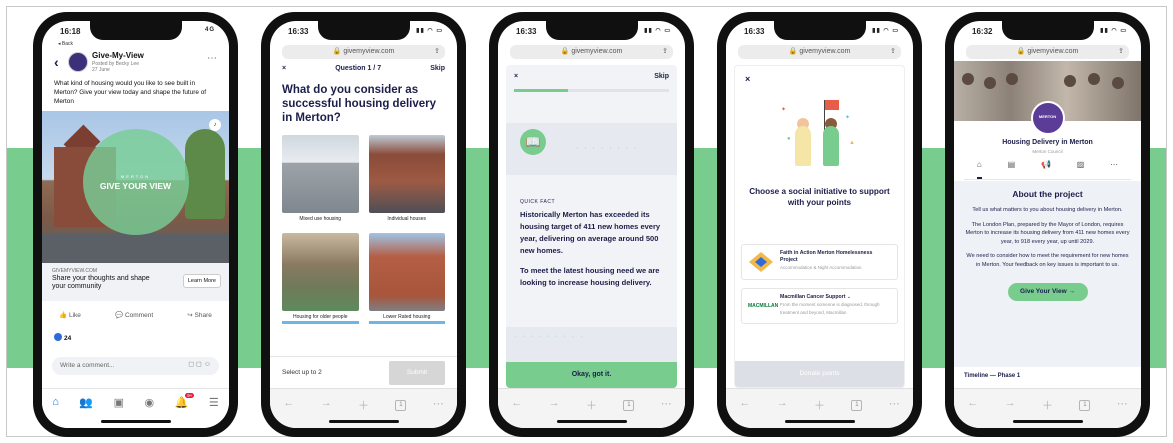 The height and width of the screenshot is (443, 1173). What do you see at coordinates (214, 412) in the screenshot?
I see `menu-icon: ☰` at bounding box center [214, 412].